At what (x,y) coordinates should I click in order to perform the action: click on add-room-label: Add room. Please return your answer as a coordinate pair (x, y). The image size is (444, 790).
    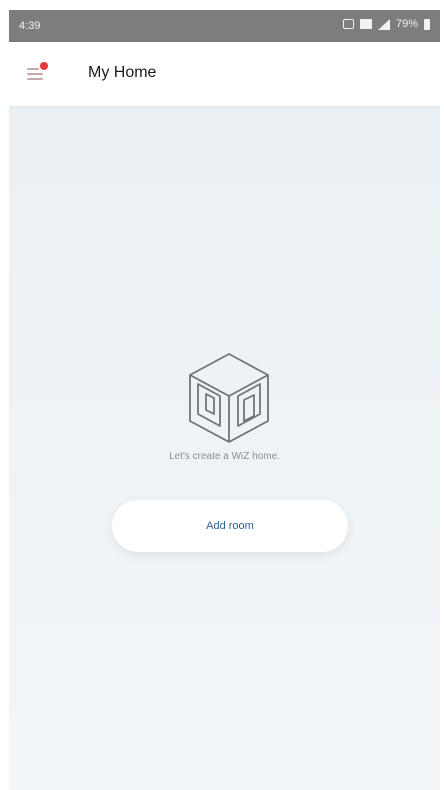
    Looking at the image, I should click on (230, 526).